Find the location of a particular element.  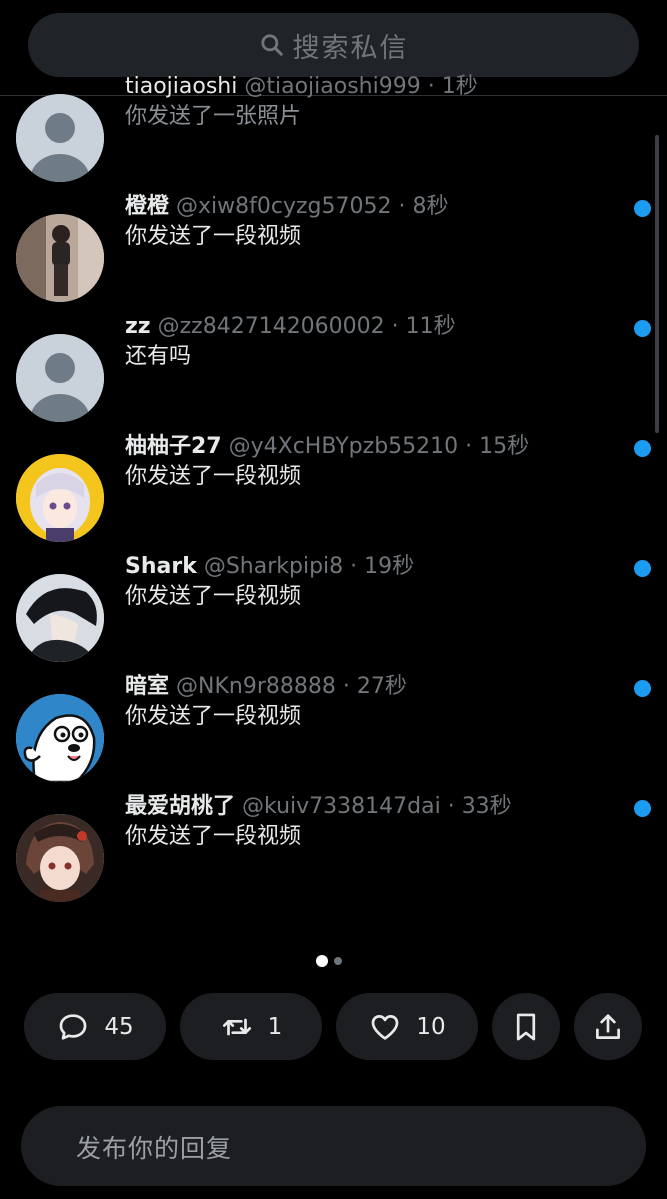

conversation-header: 橙橙 @xiw8f0cyzg57052 · 8秒 is located at coordinates (376, 207).